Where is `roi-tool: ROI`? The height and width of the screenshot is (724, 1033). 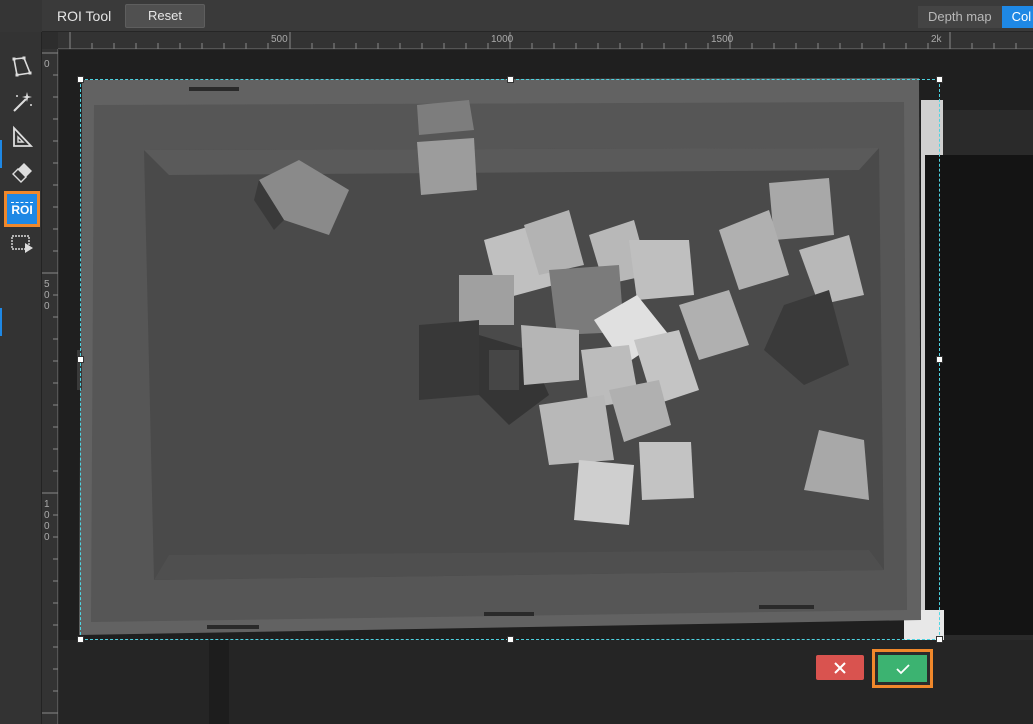 roi-tool: ROI is located at coordinates (22, 209).